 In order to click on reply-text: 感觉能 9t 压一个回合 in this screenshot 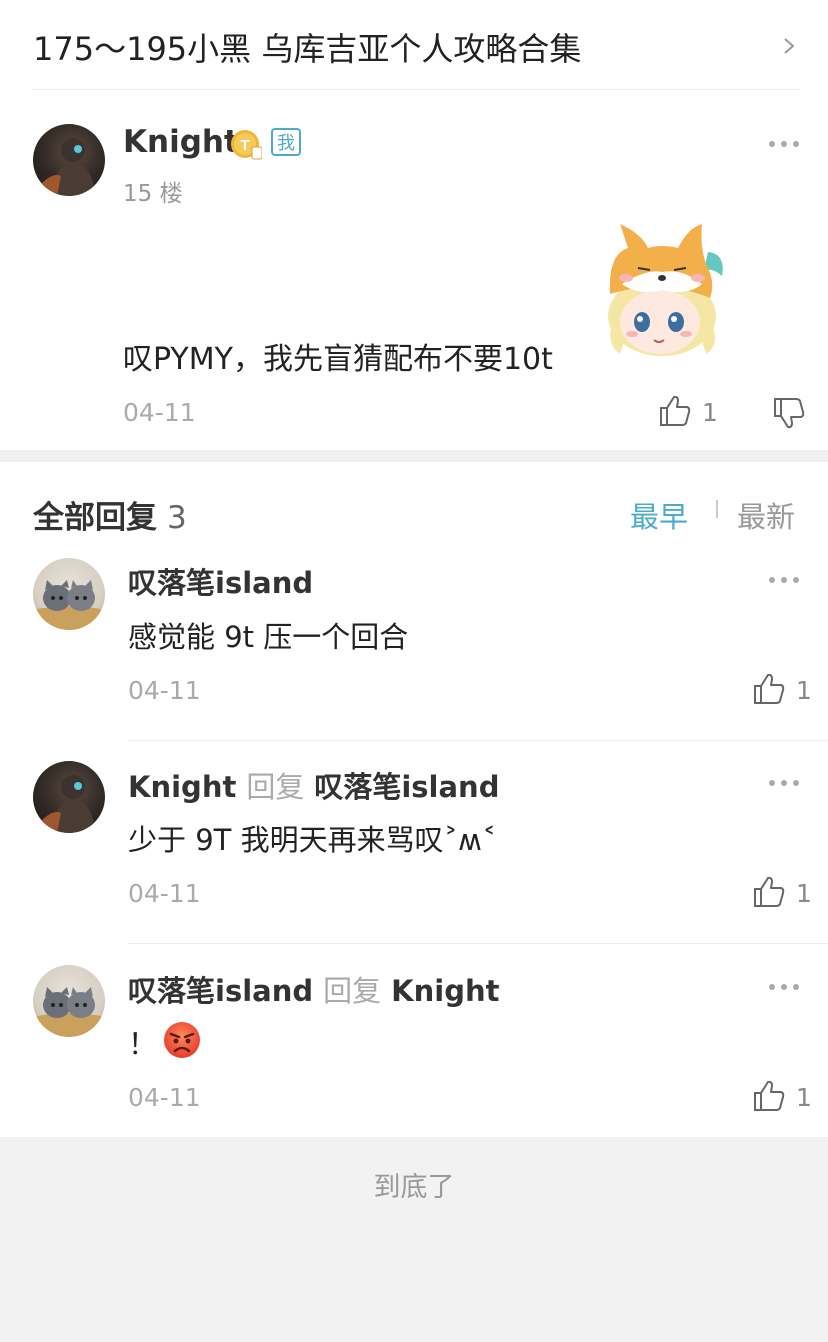, I will do `click(268, 637)`.